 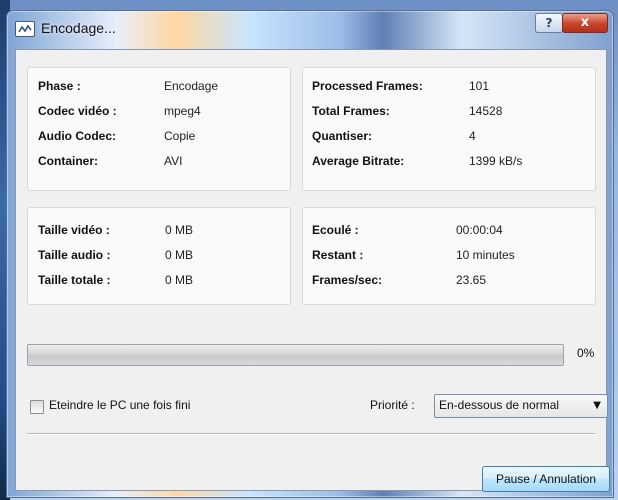 What do you see at coordinates (335, 230) in the screenshot?
I see `elapsed-label: Ecoulé :` at bounding box center [335, 230].